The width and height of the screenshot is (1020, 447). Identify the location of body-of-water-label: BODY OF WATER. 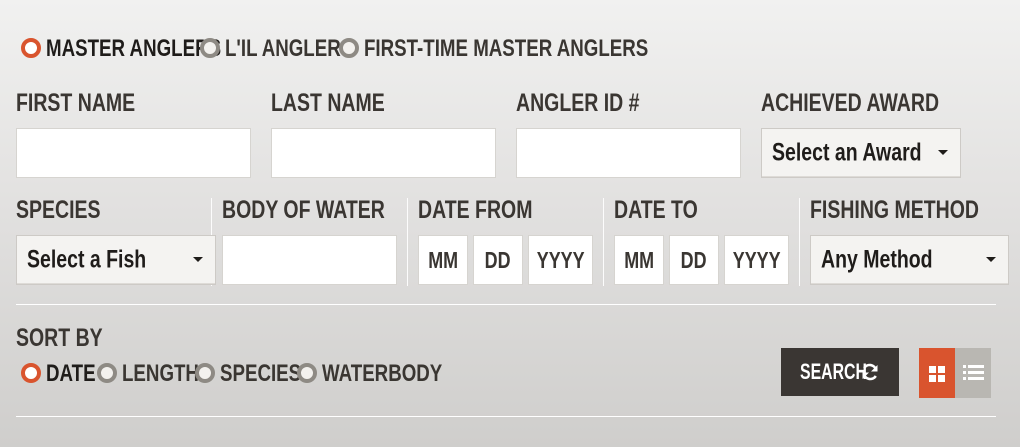
(303, 210).